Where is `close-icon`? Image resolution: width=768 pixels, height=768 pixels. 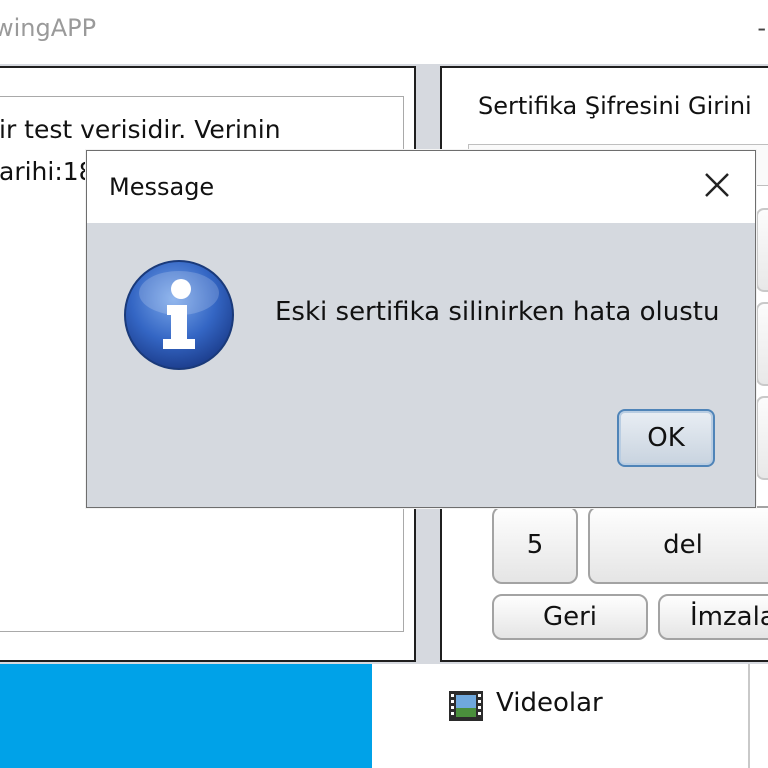
close-icon is located at coordinates (717, 185).